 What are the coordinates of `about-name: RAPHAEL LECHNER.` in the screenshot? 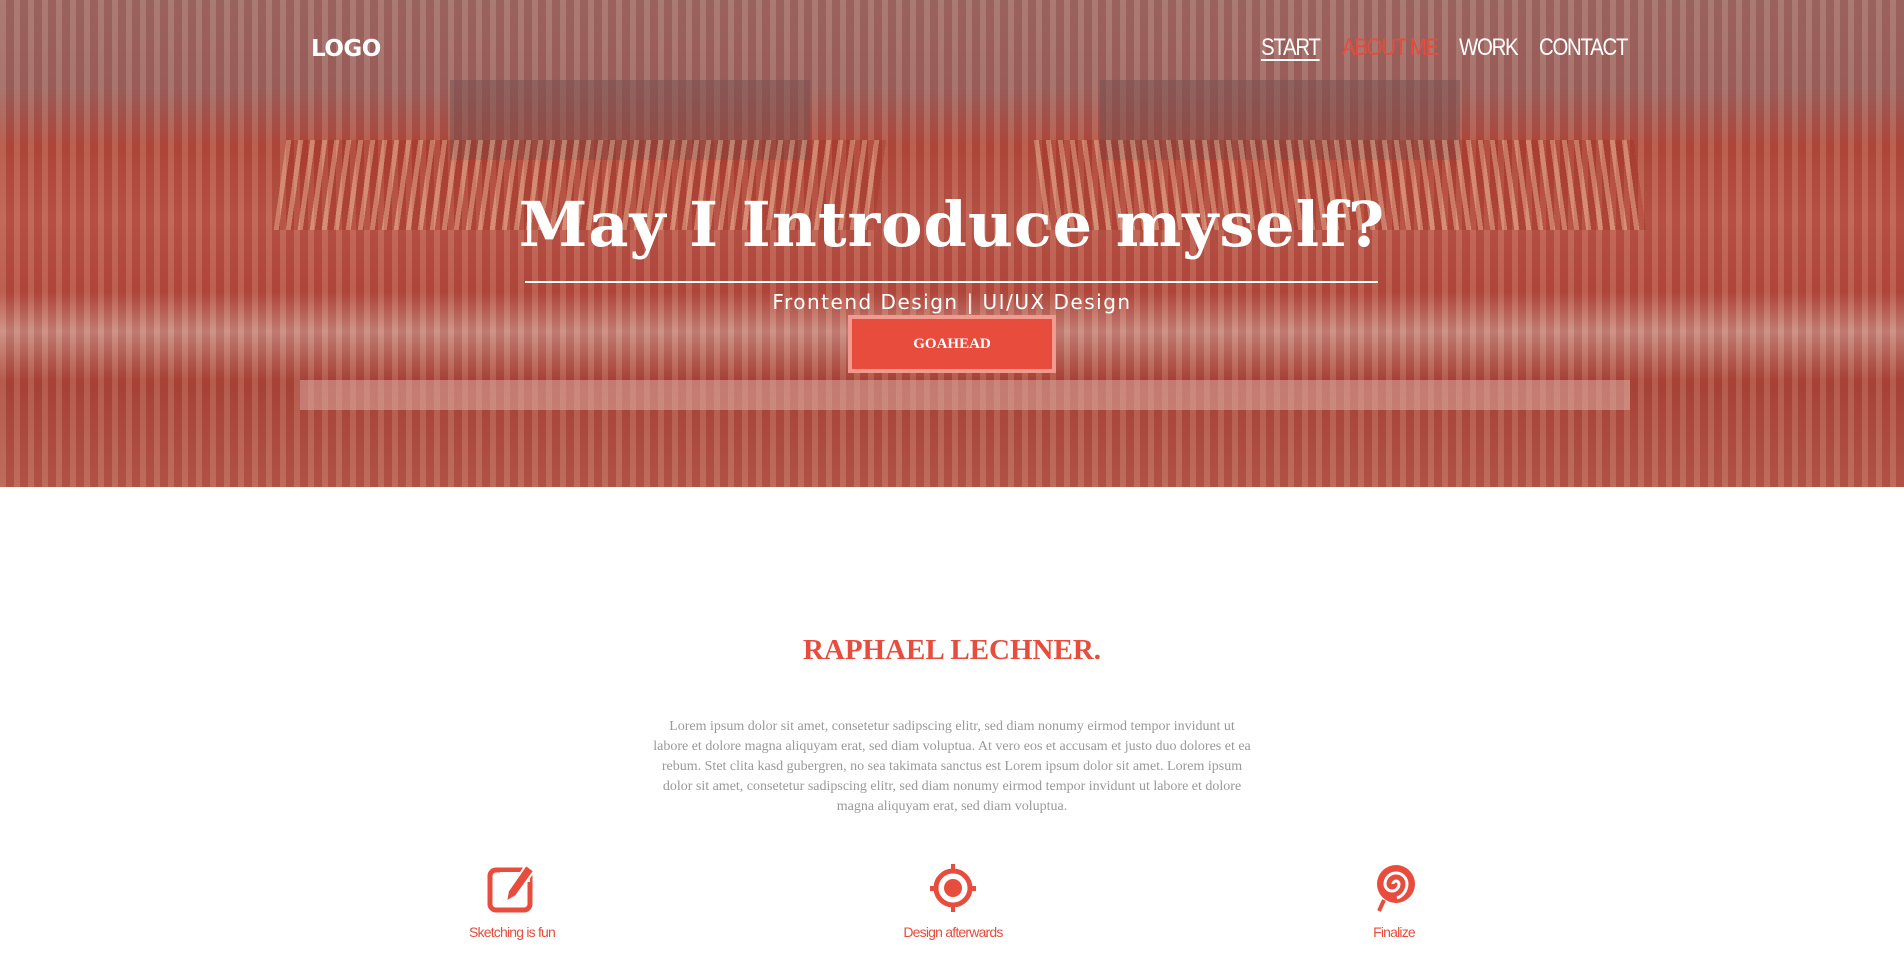 It's located at (952, 650).